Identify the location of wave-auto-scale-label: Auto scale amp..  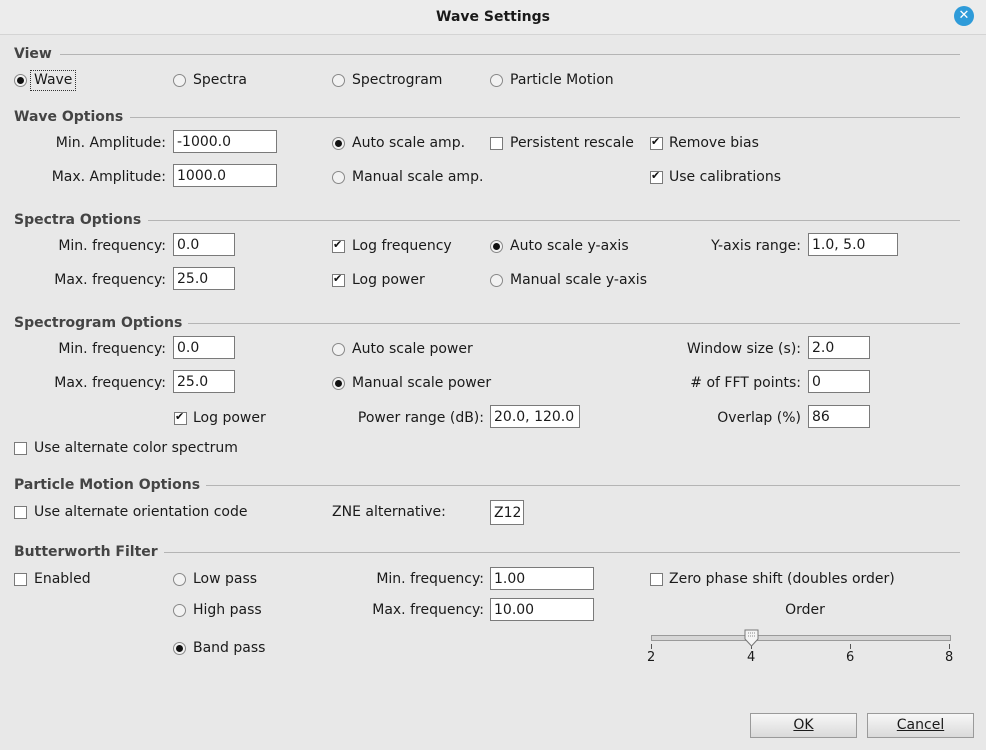
(408, 143).